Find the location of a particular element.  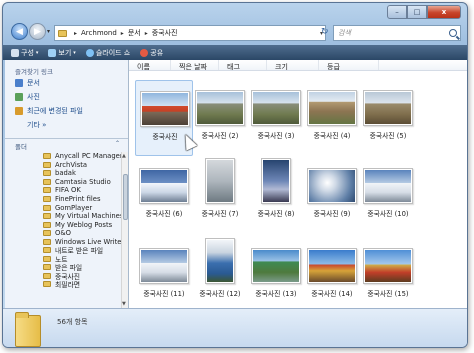

photo-thumbnail: 중국사진 (11) is located at coordinates (164, 273).